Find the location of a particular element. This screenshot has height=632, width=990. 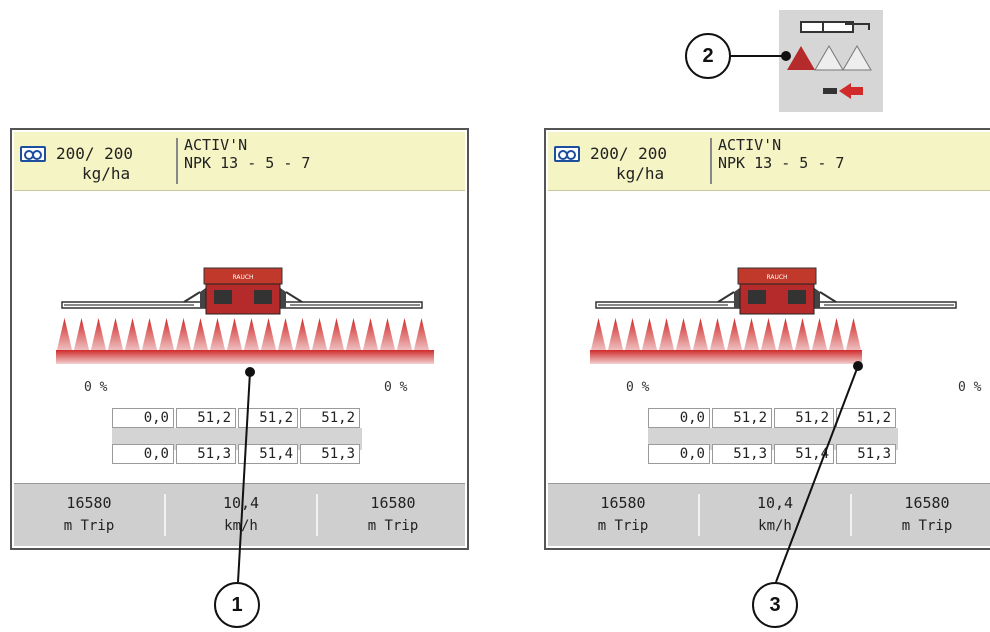

footer-value: 10,4 is located at coordinates (775, 503).